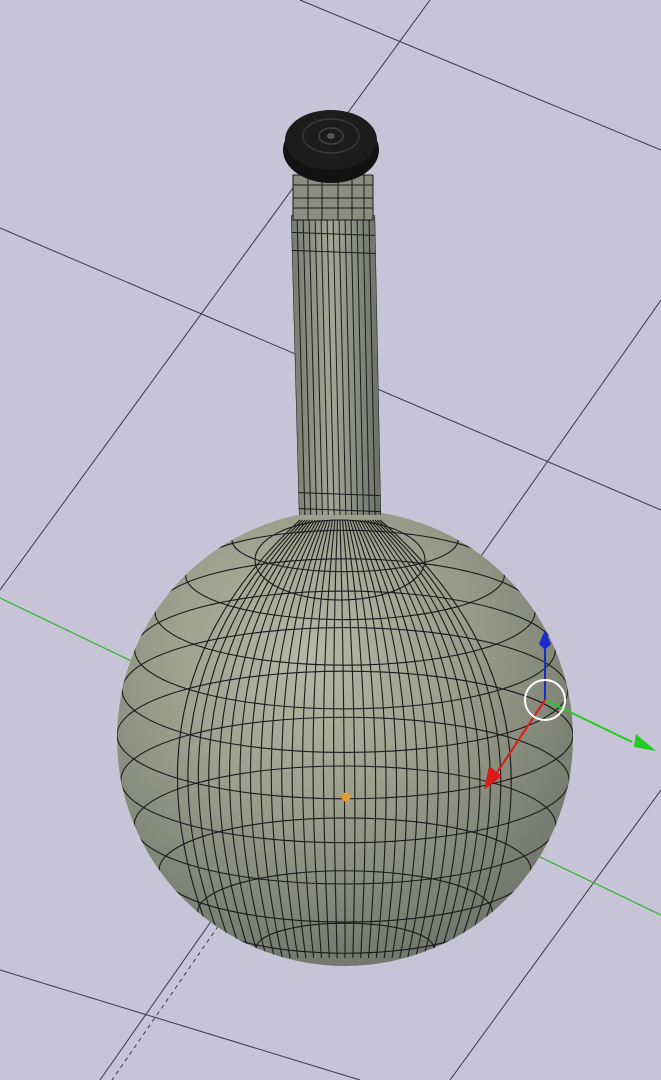 The height and width of the screenshot is (1080, 661). Describe the element at coordinates (645, 742) in the screenshot. I see `y-axis-arrow-icon` at that location.